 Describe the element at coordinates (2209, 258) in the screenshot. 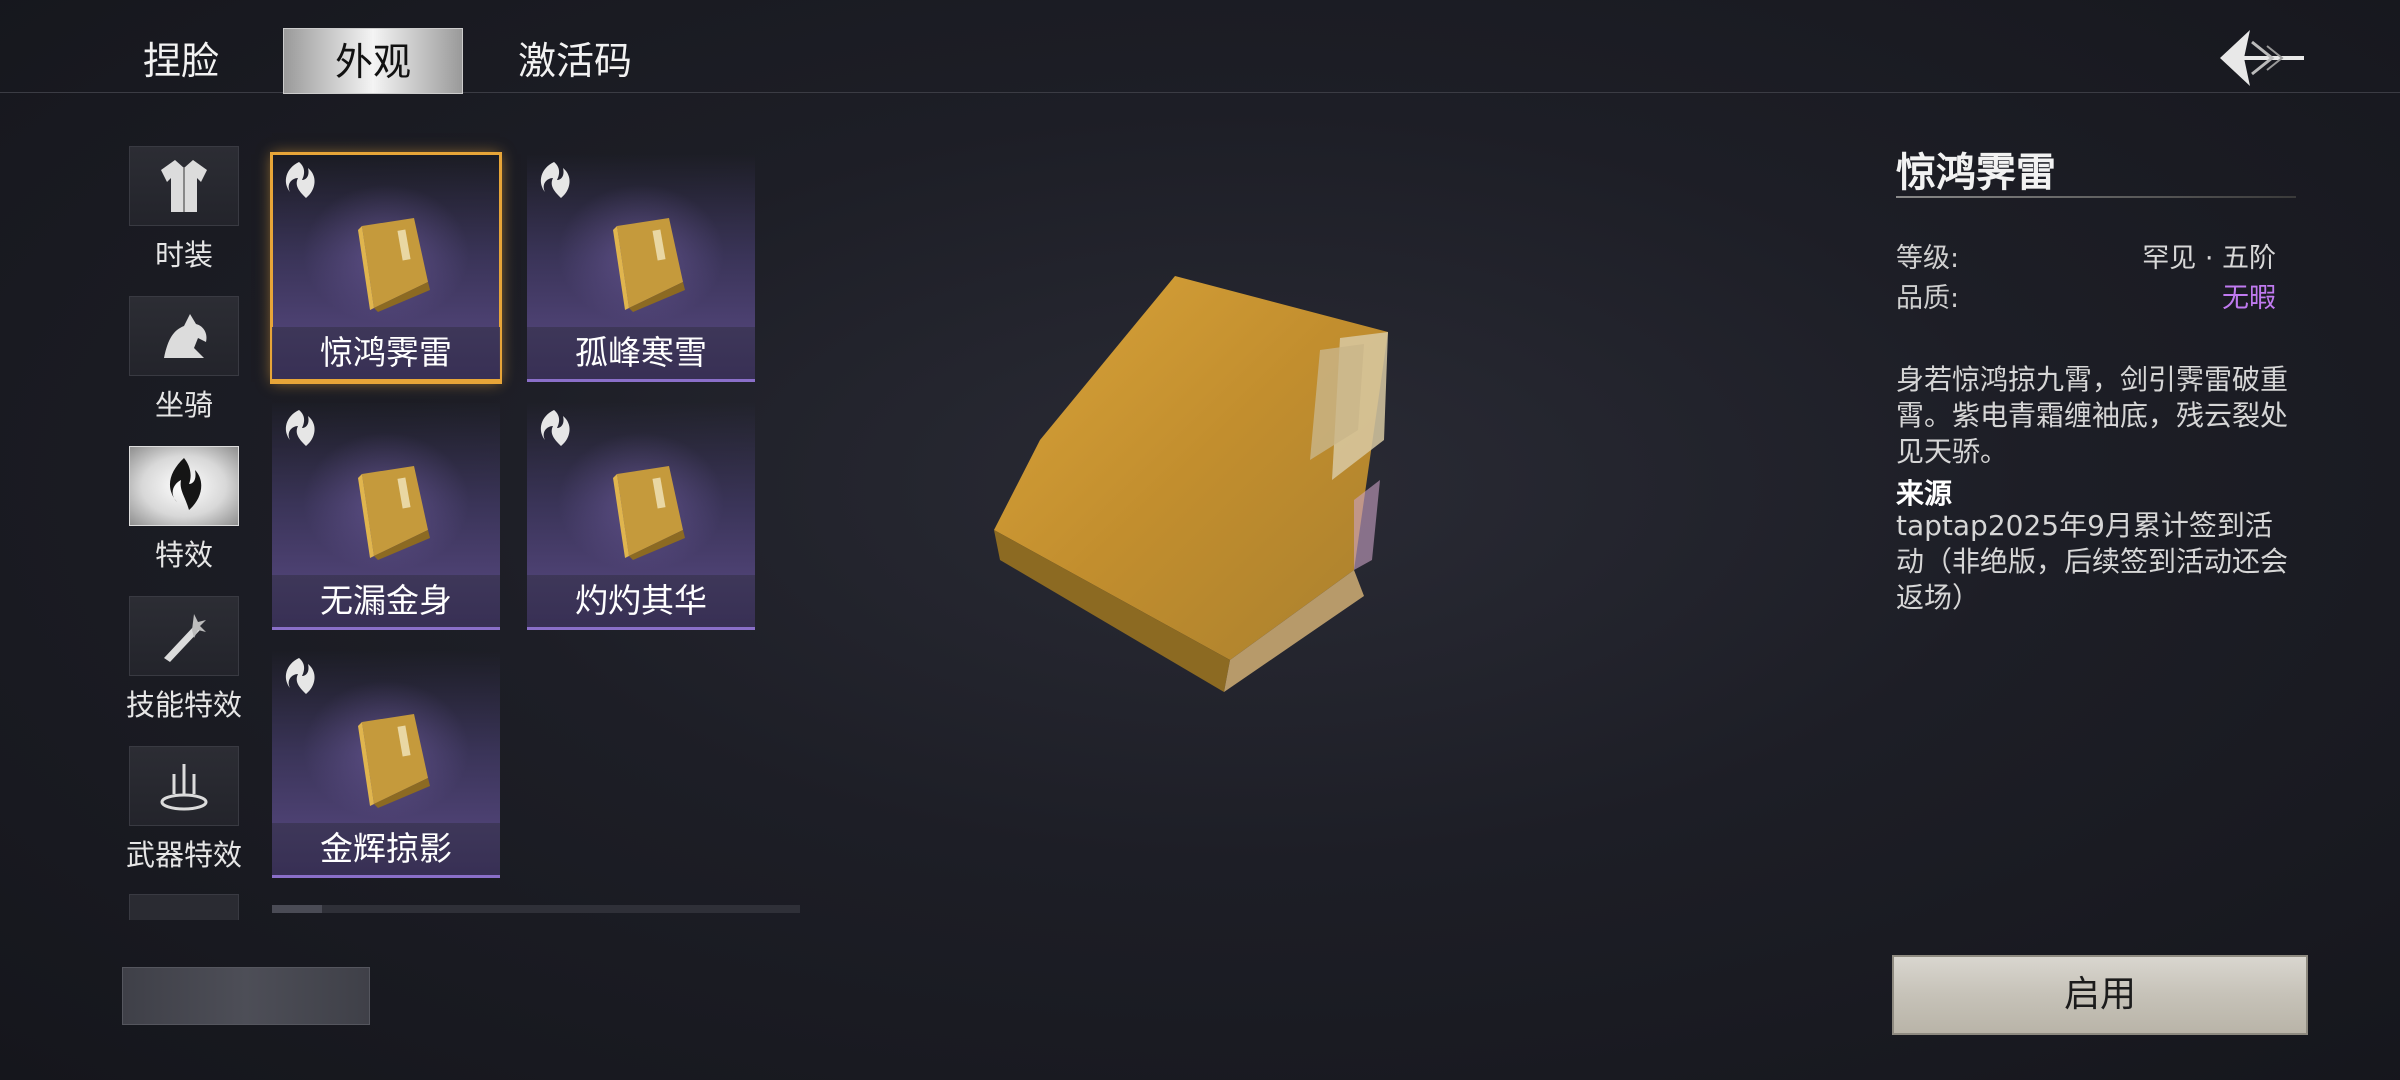

I see `level-value: 罕见 · 五阶` at that location.